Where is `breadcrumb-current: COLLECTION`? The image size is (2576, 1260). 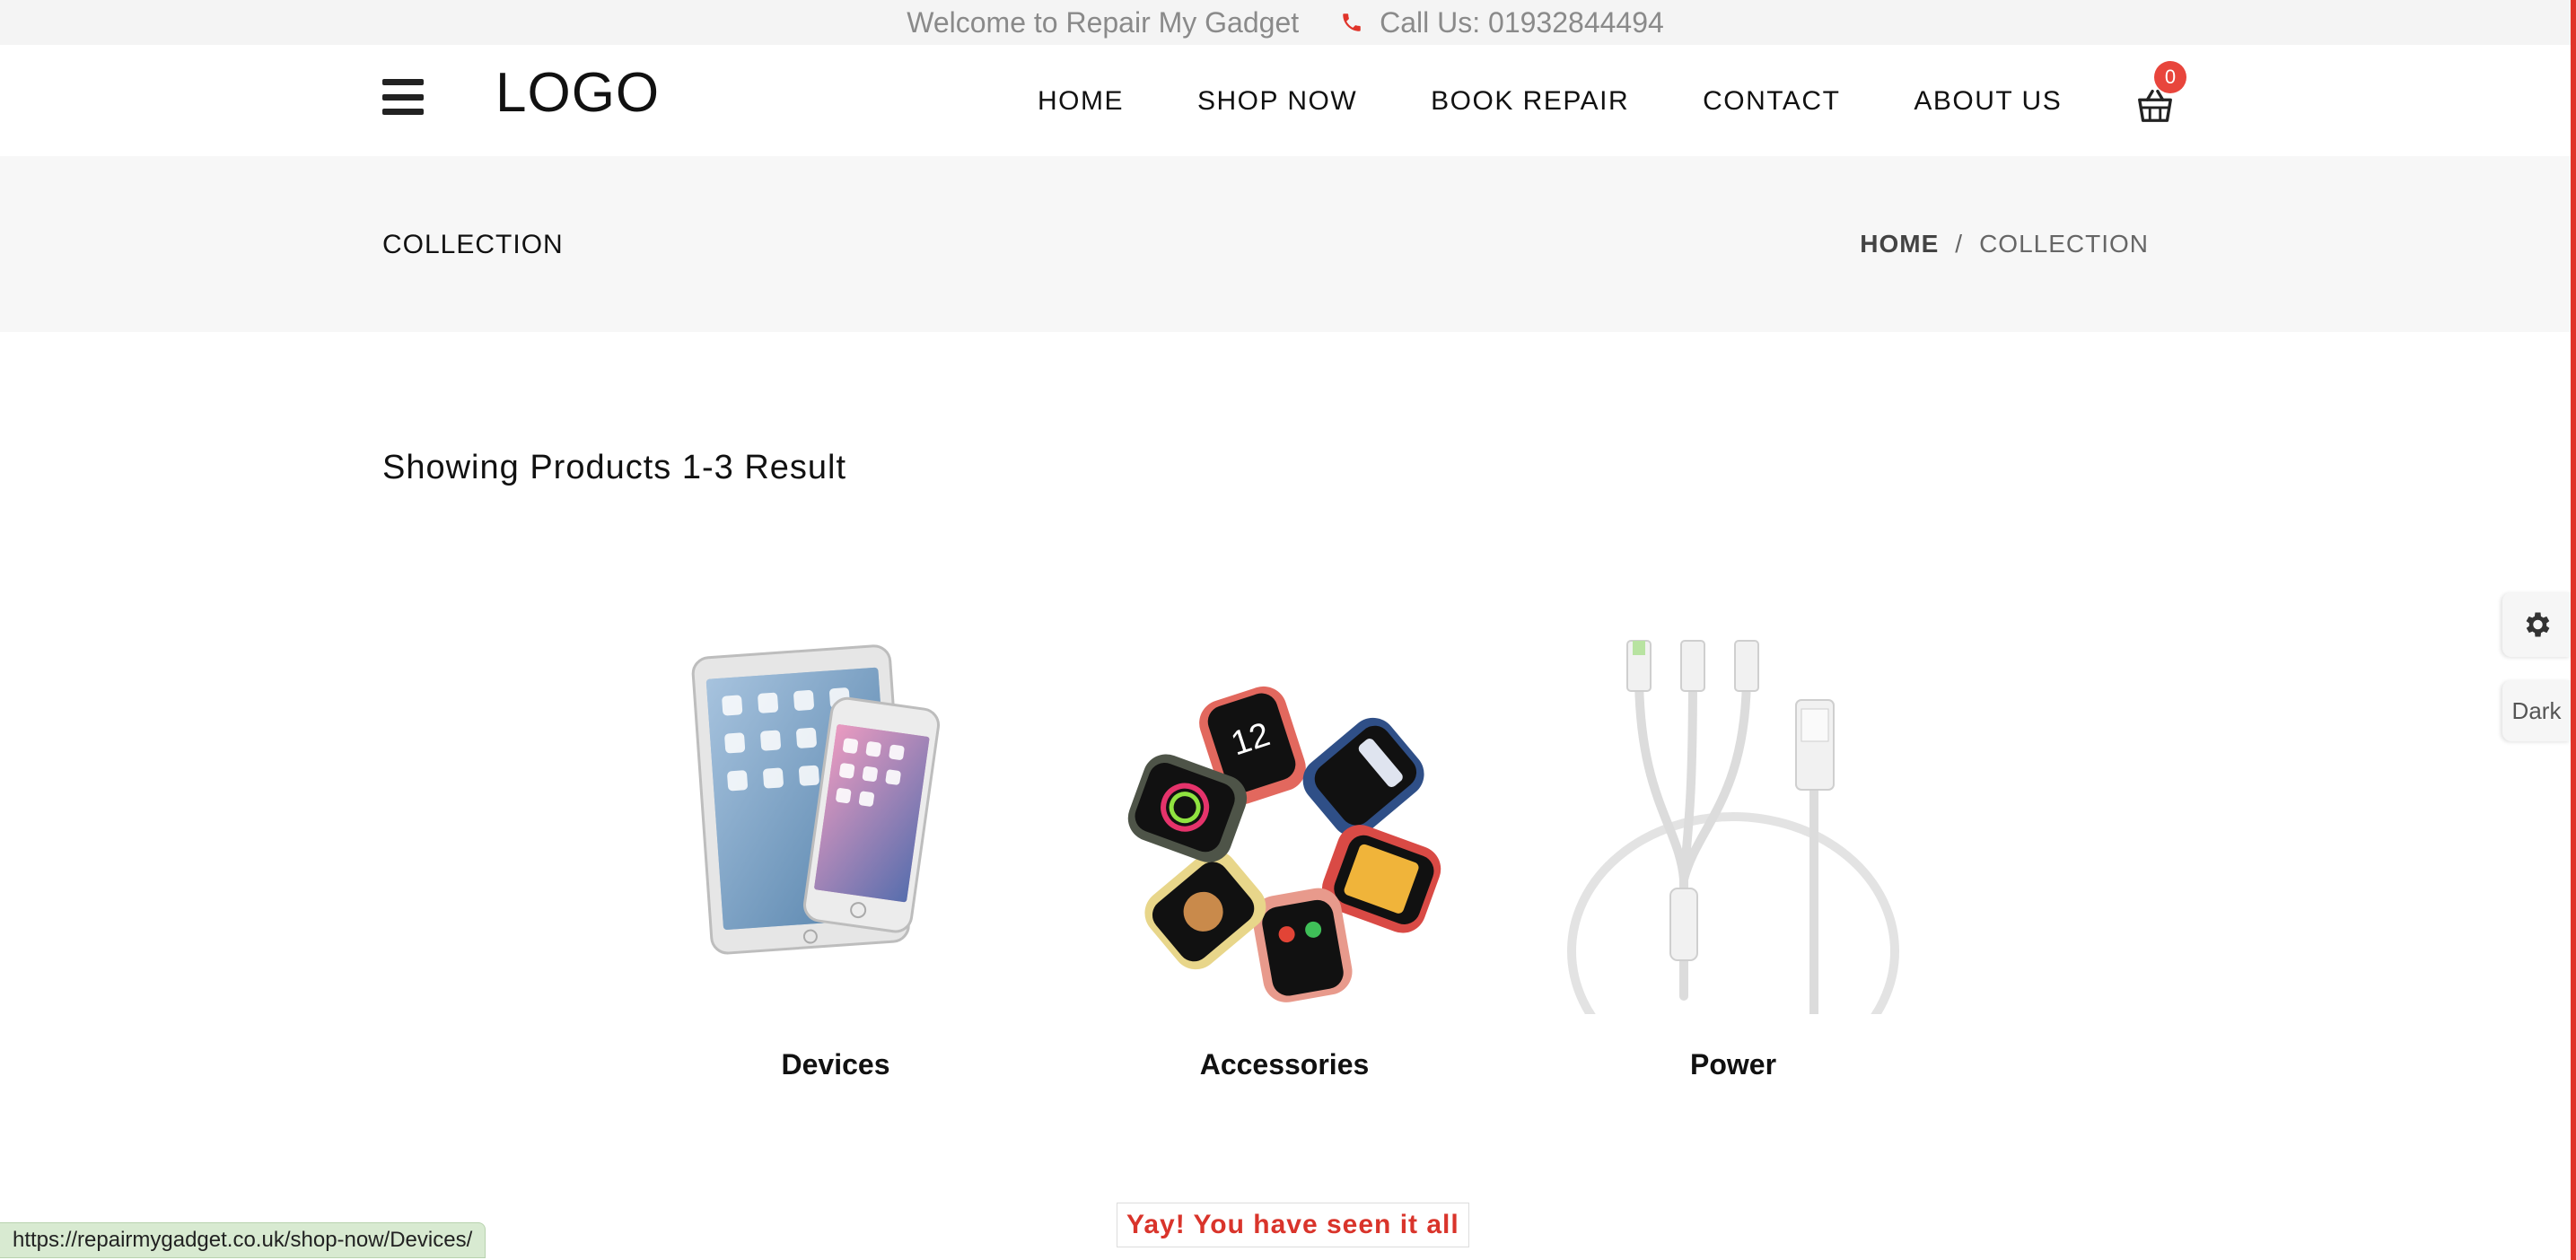 breadcrumb-current: COLLECTION is located at coordinates (2064, 244).